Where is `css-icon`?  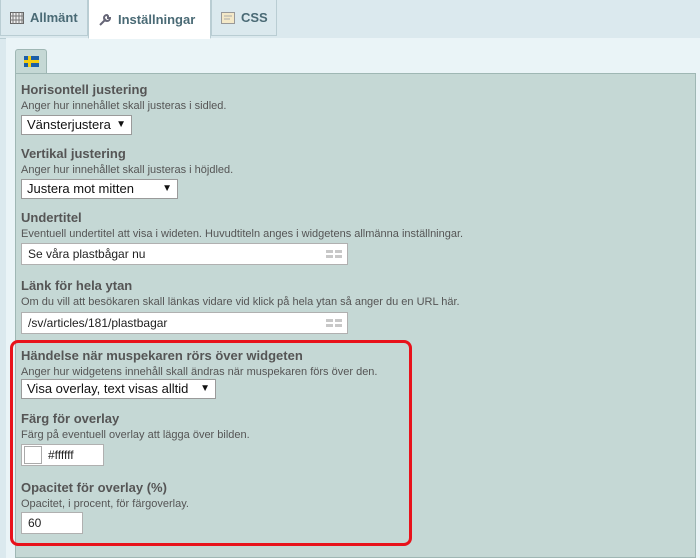 css-icon is located at coordinates (228, 17).